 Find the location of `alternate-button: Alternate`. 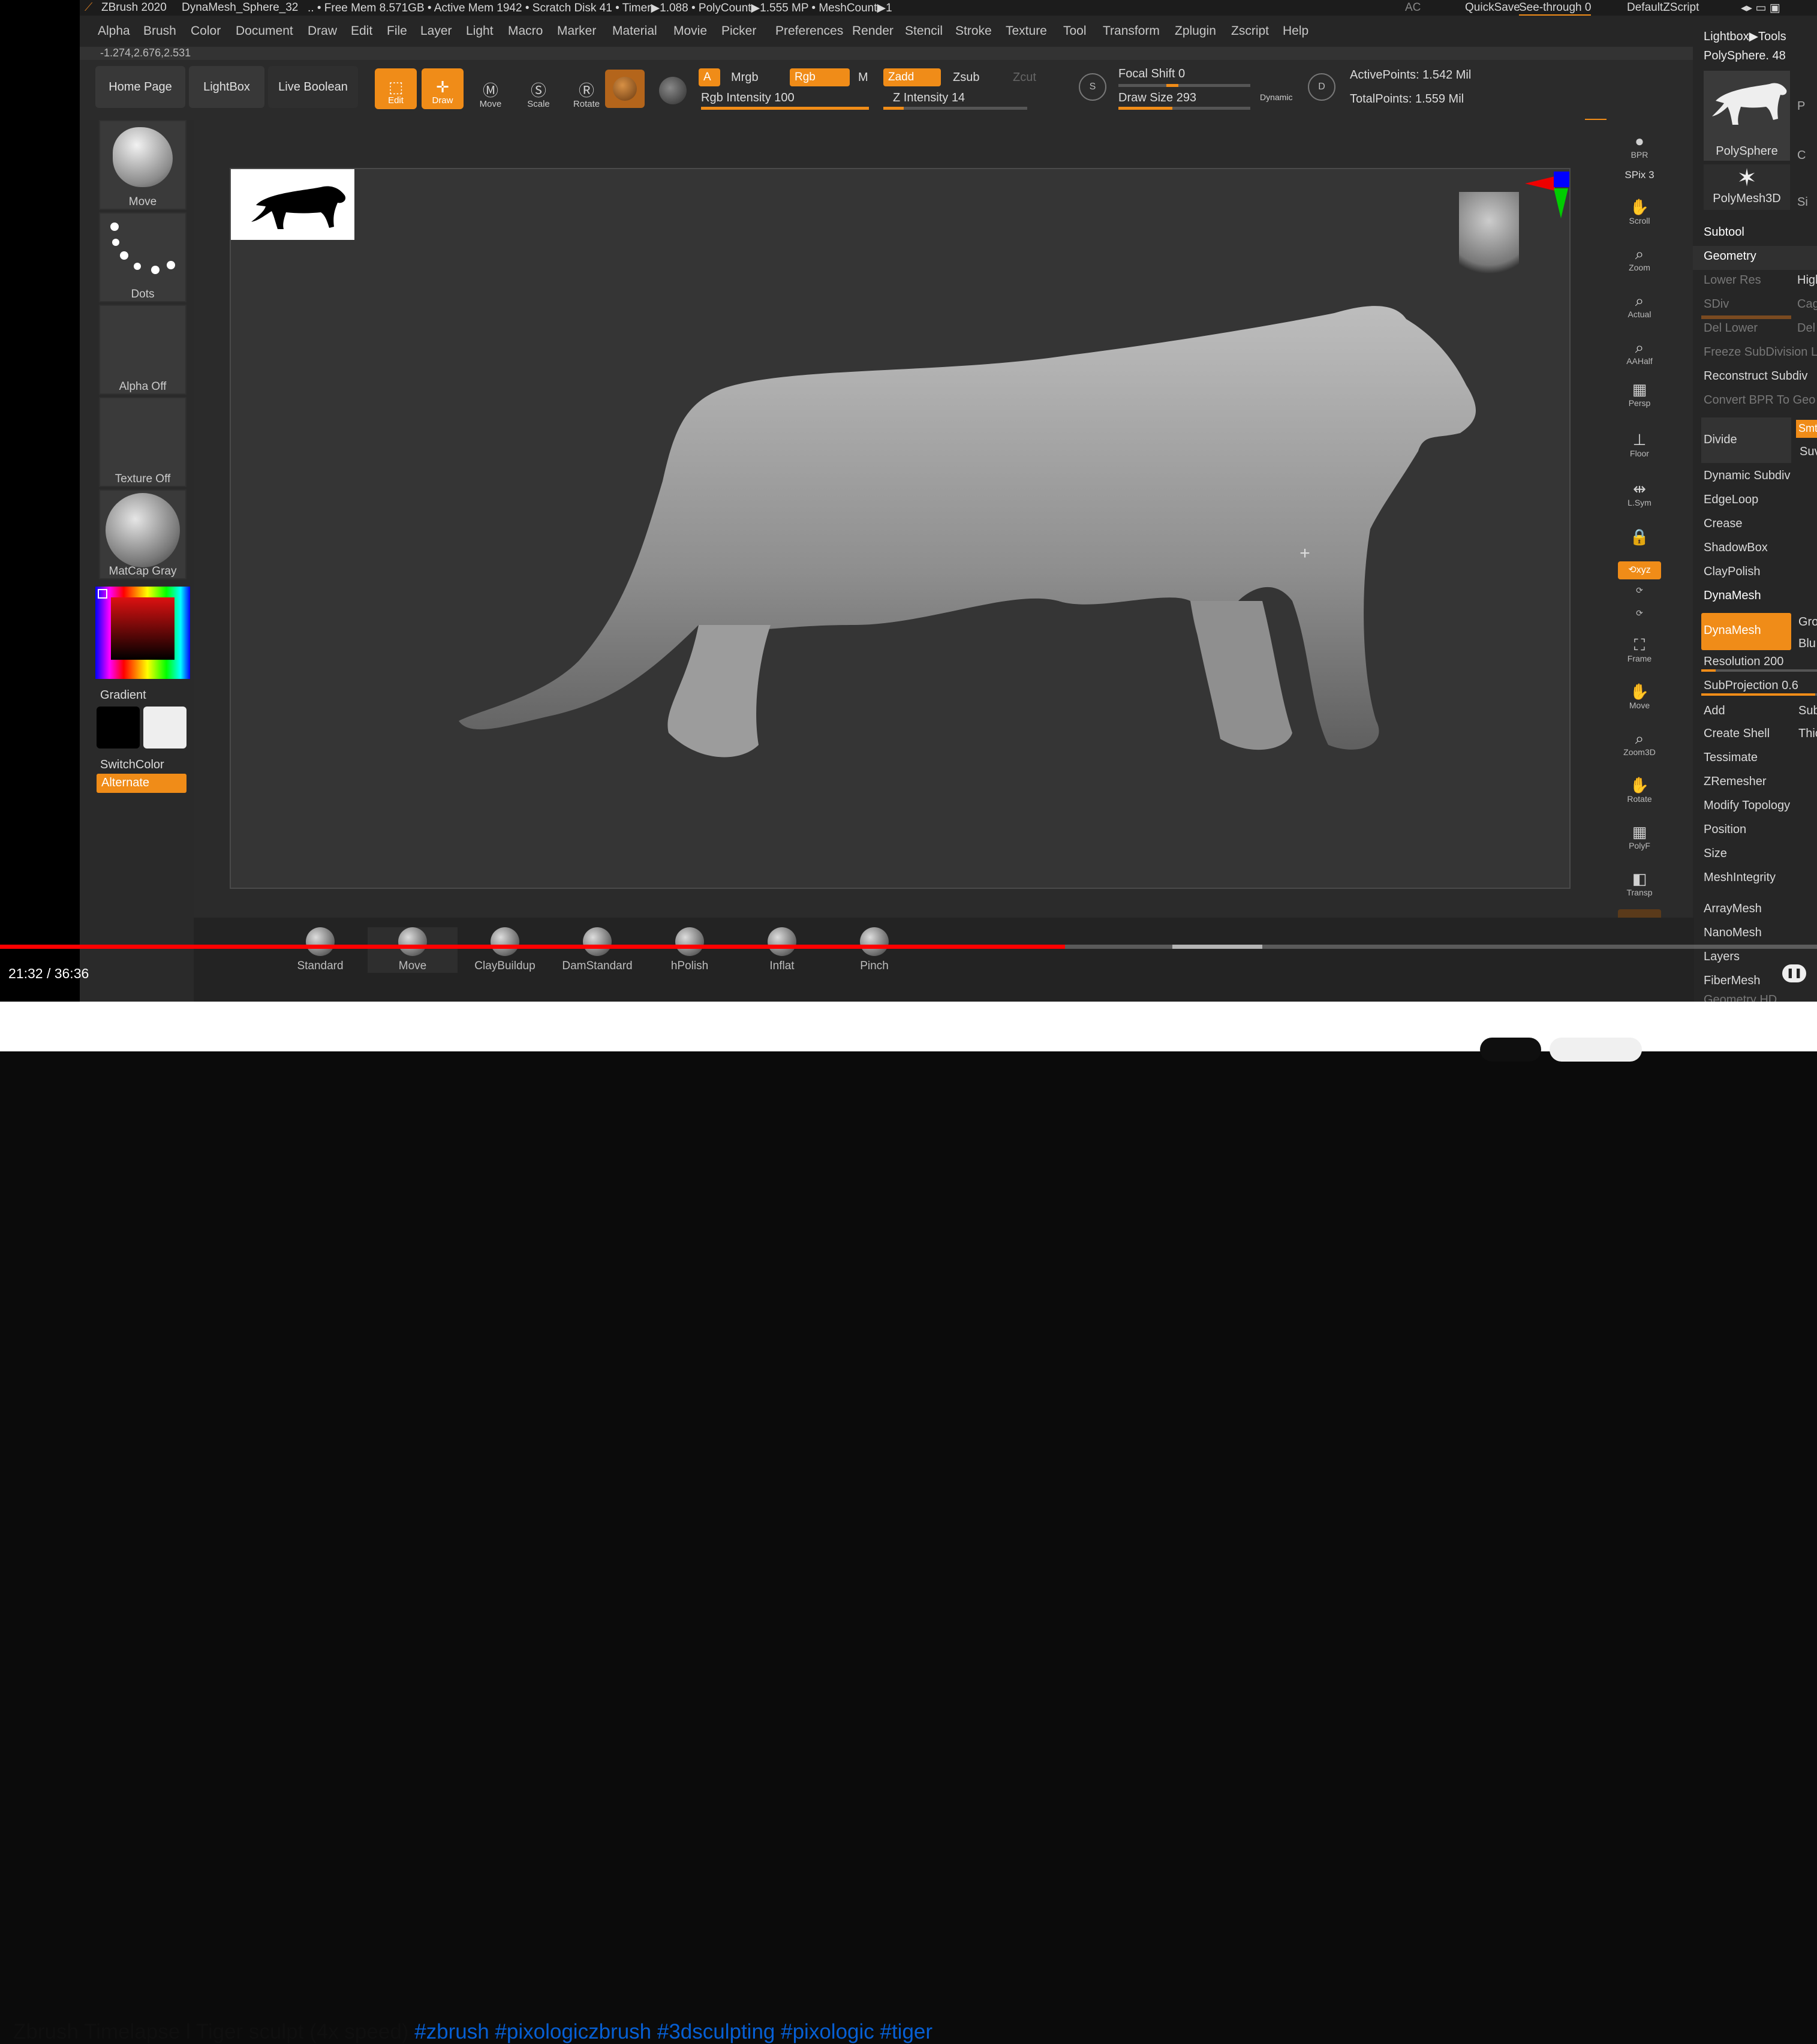

alternate-button: Alternate is located at coordinates (141, 784).